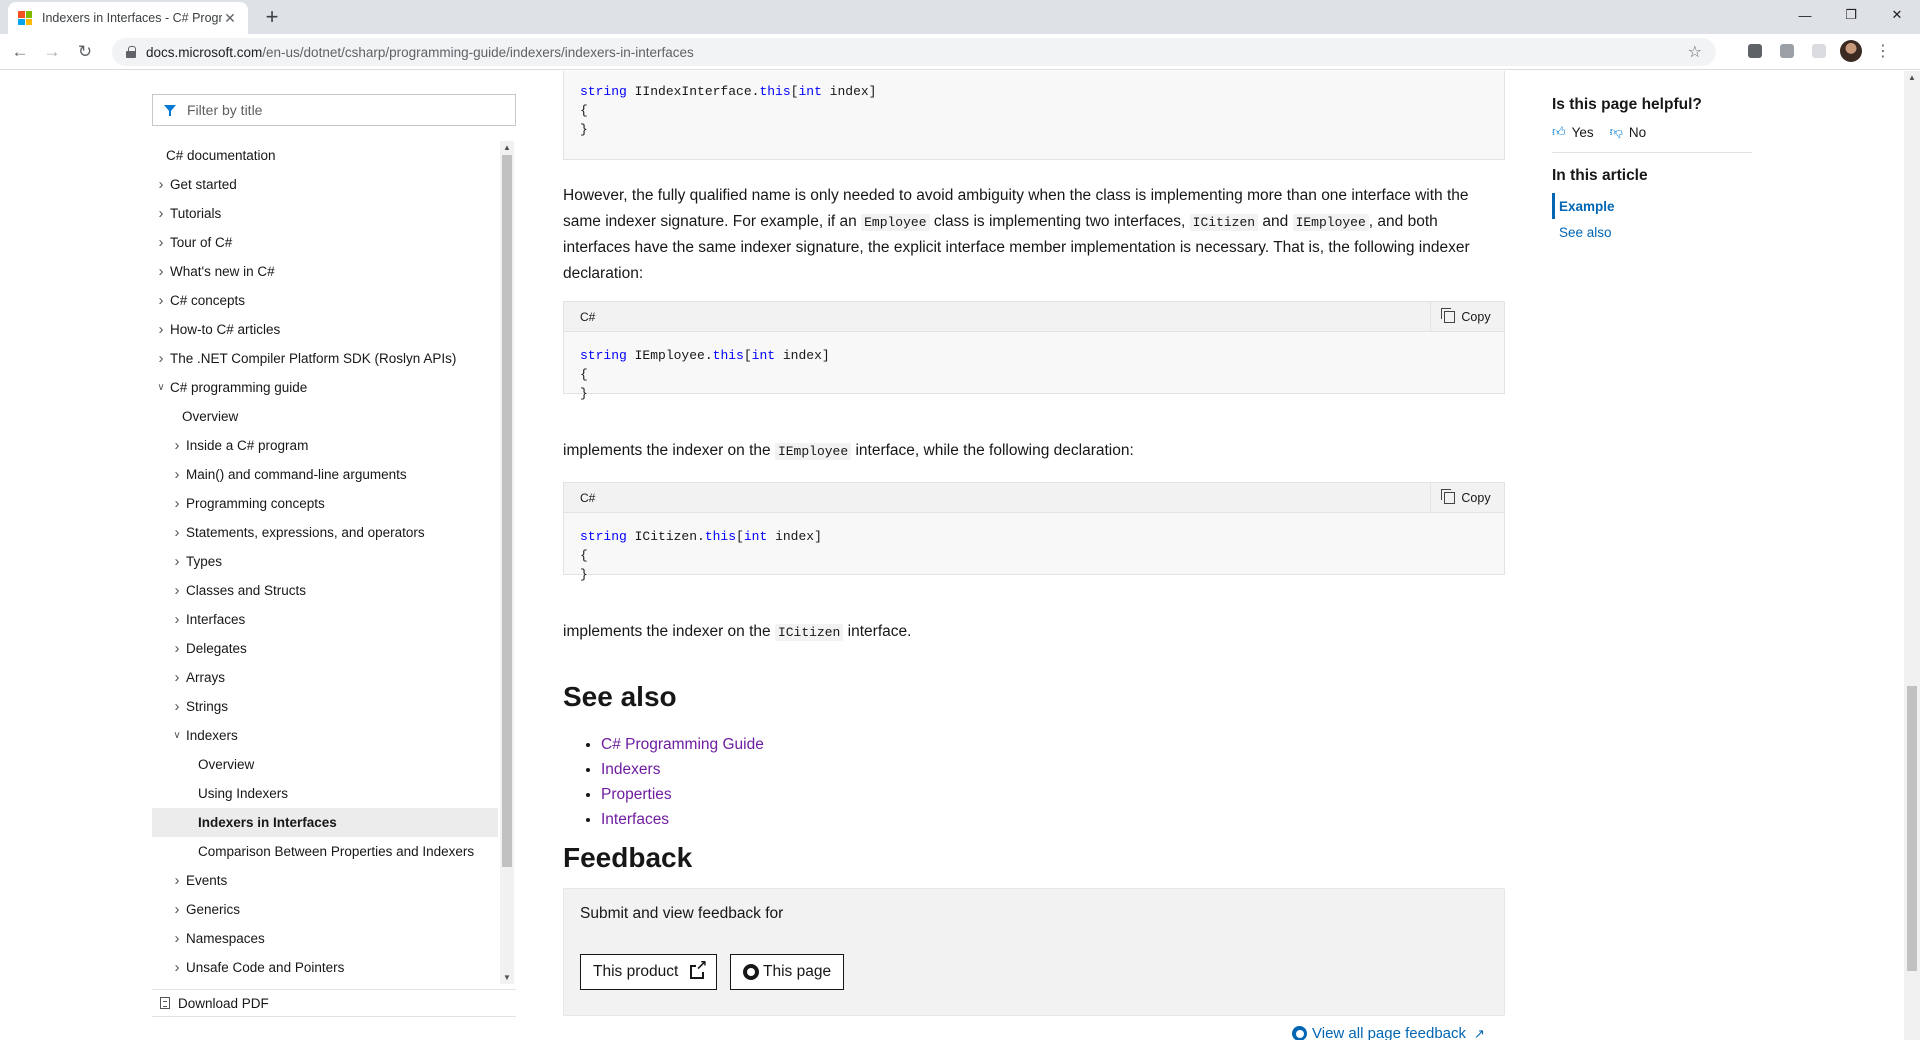 The image size is (1920, 1040). Describe the element at coordinates (507, 511) in the screenshot. I see `toc-scroll-thumb` at that location.